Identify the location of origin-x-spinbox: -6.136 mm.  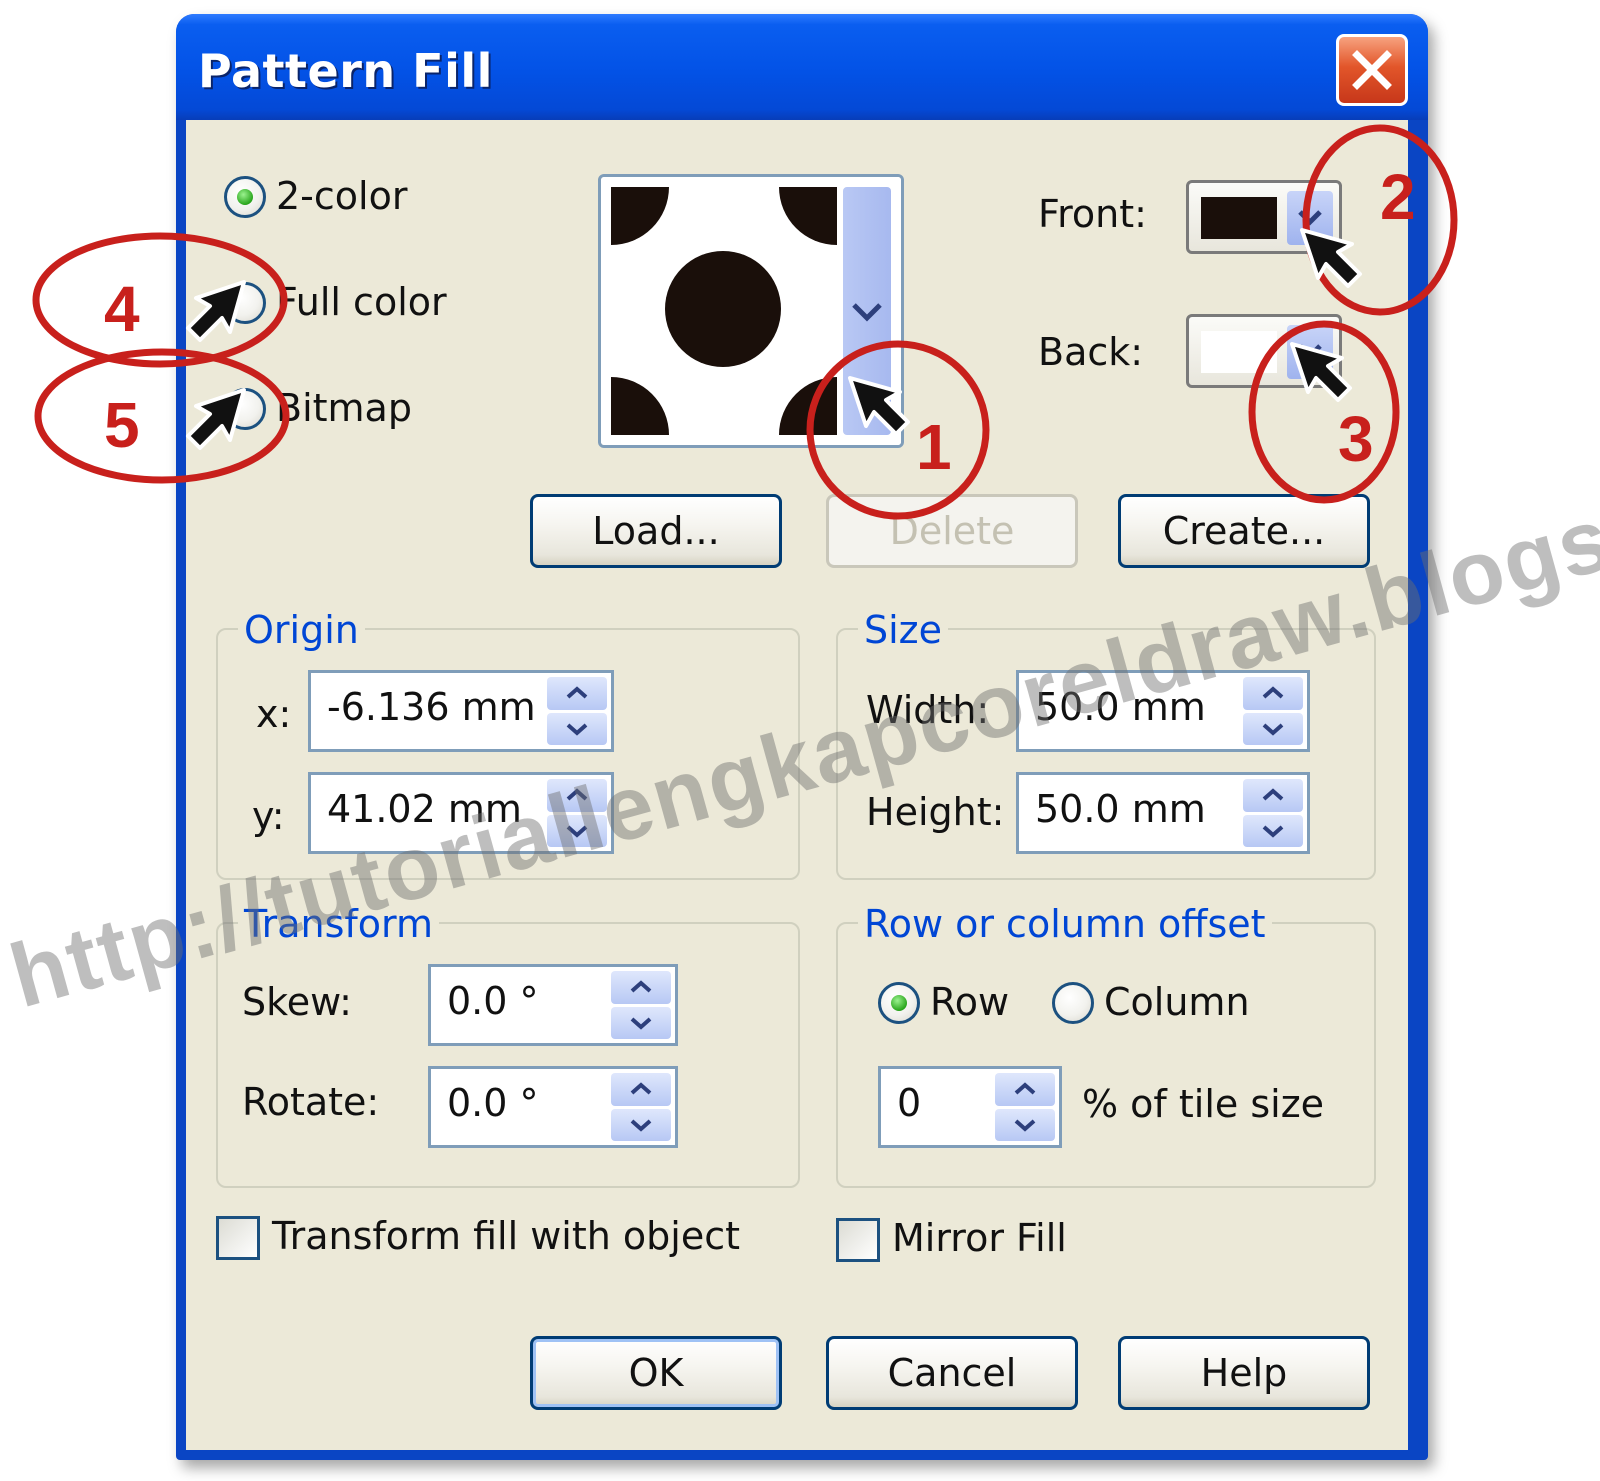
(461, 711).